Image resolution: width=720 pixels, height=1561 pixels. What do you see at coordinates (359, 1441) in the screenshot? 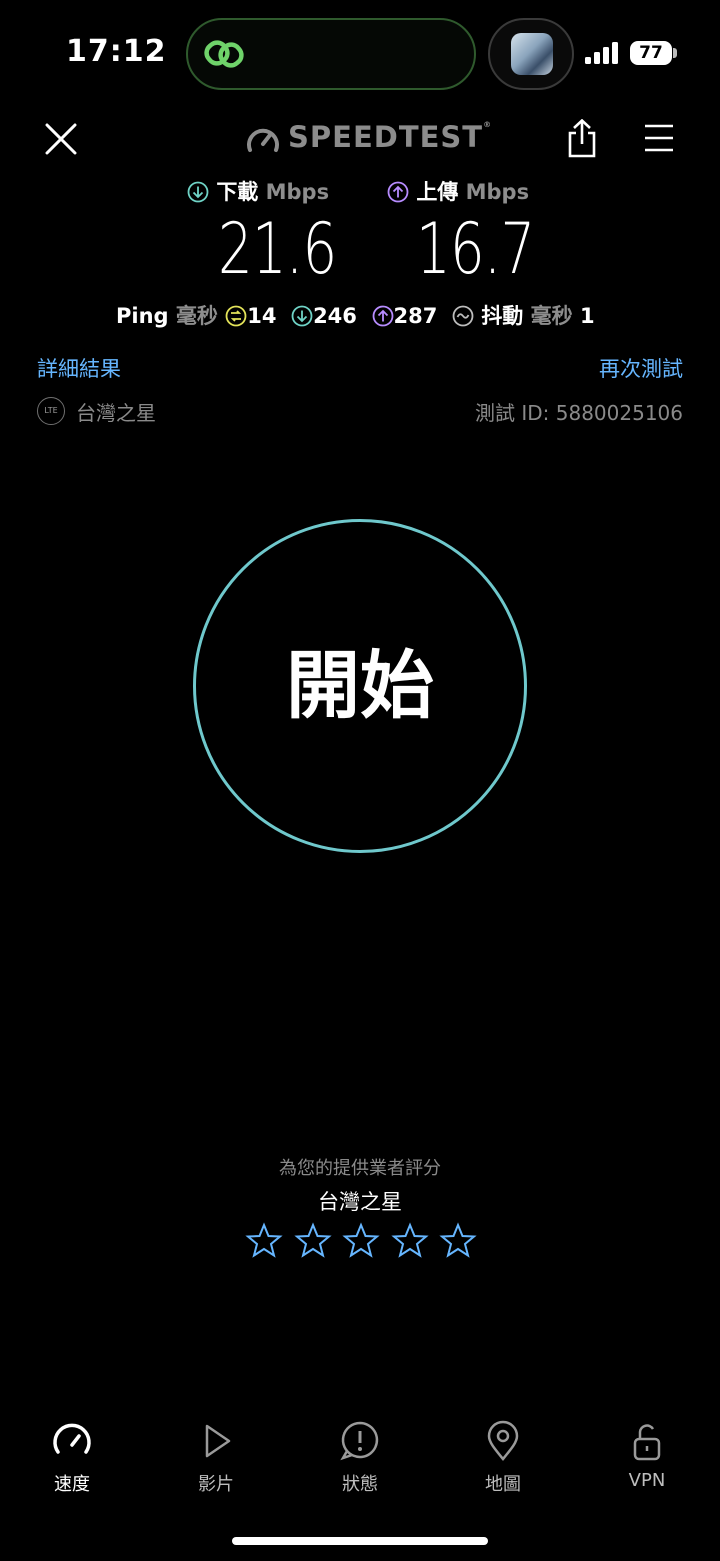
I see `alert-icon` at bounding box center [359, 1441].